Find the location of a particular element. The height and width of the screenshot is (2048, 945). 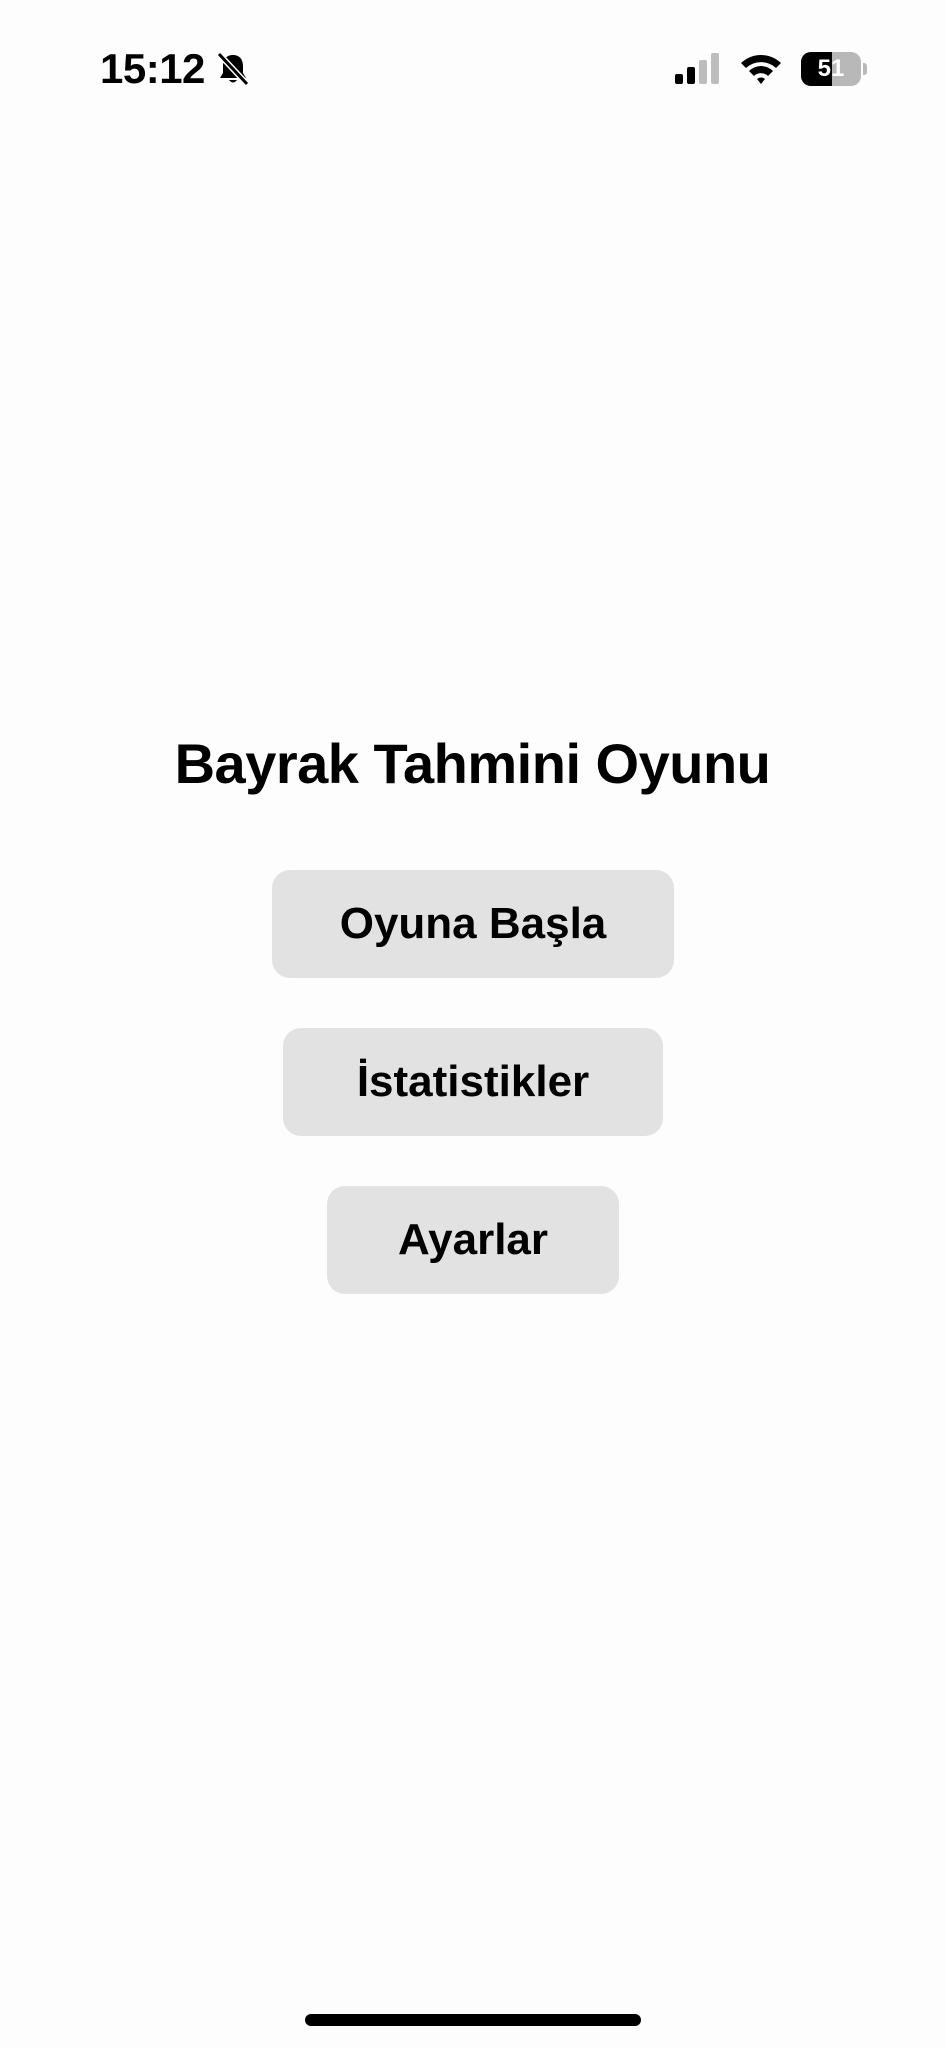

start-game-button: Oyuna Başla is located at coordinates (473, 924).